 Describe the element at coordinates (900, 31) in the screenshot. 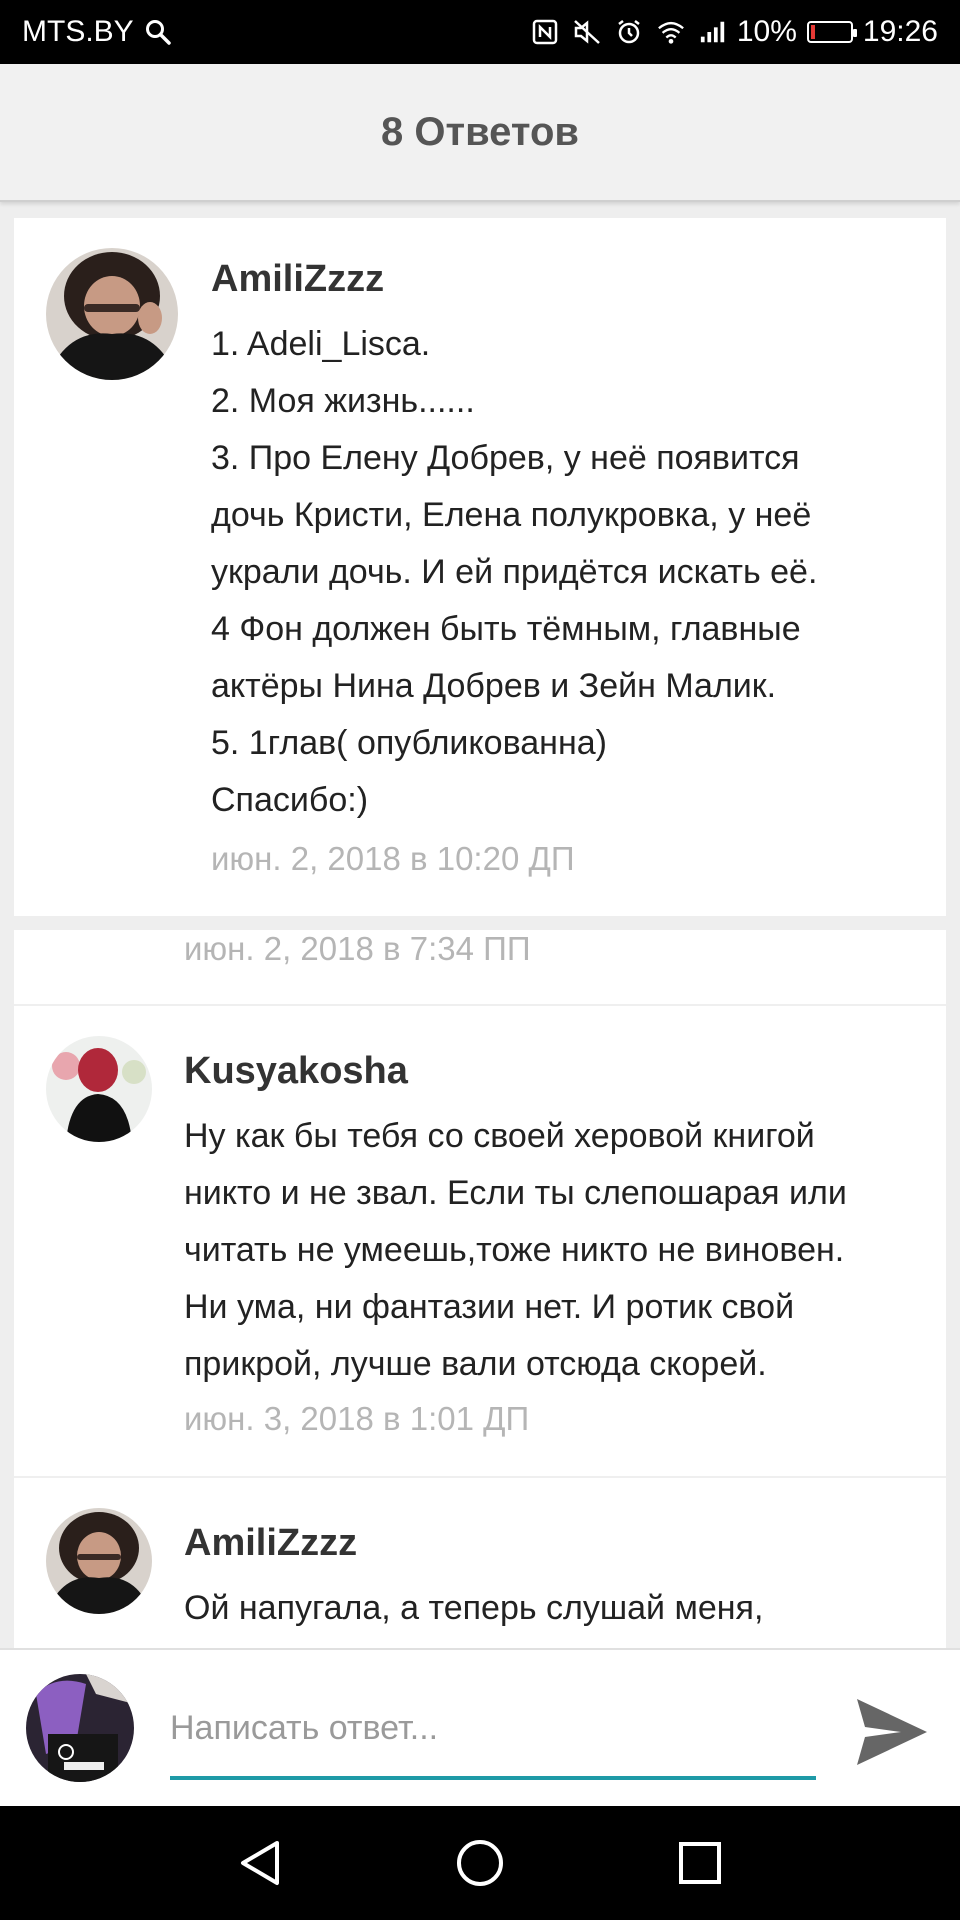

I see `clock: 19:26` at that location.